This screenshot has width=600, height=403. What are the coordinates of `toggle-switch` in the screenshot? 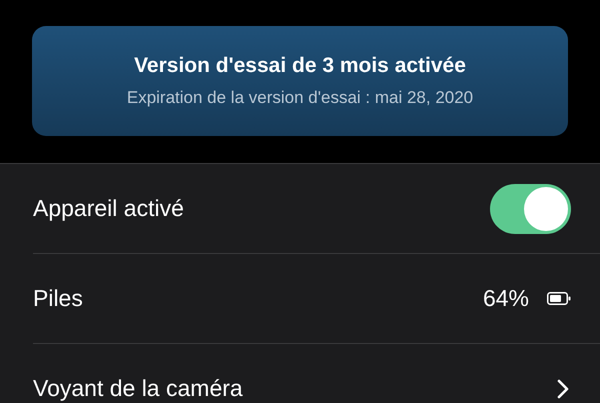 It's located at (530, 209).